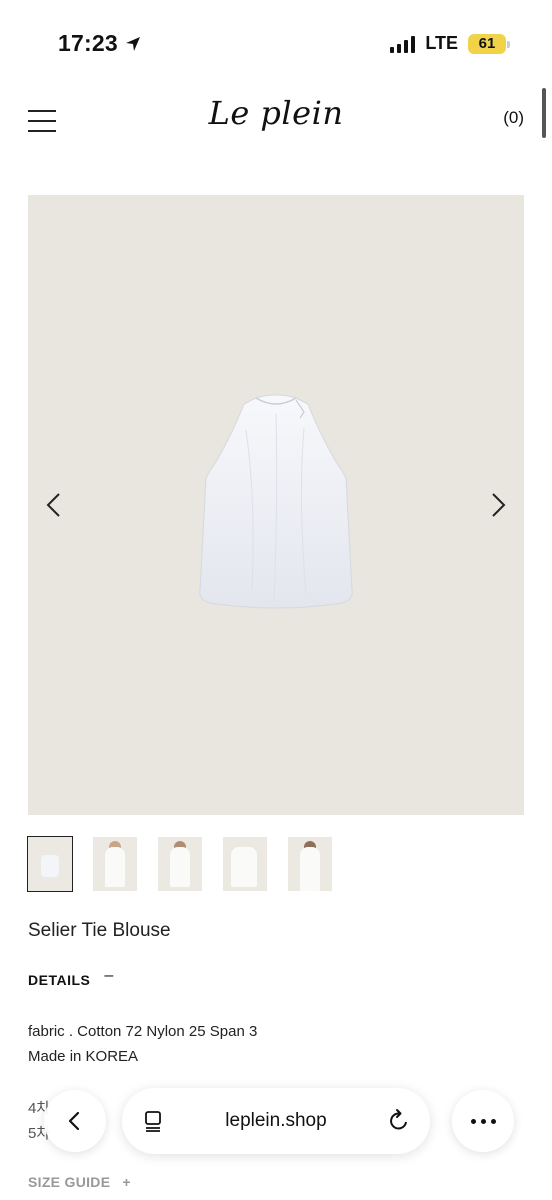  I want to click on tabs-icon, so click(154, 1121).